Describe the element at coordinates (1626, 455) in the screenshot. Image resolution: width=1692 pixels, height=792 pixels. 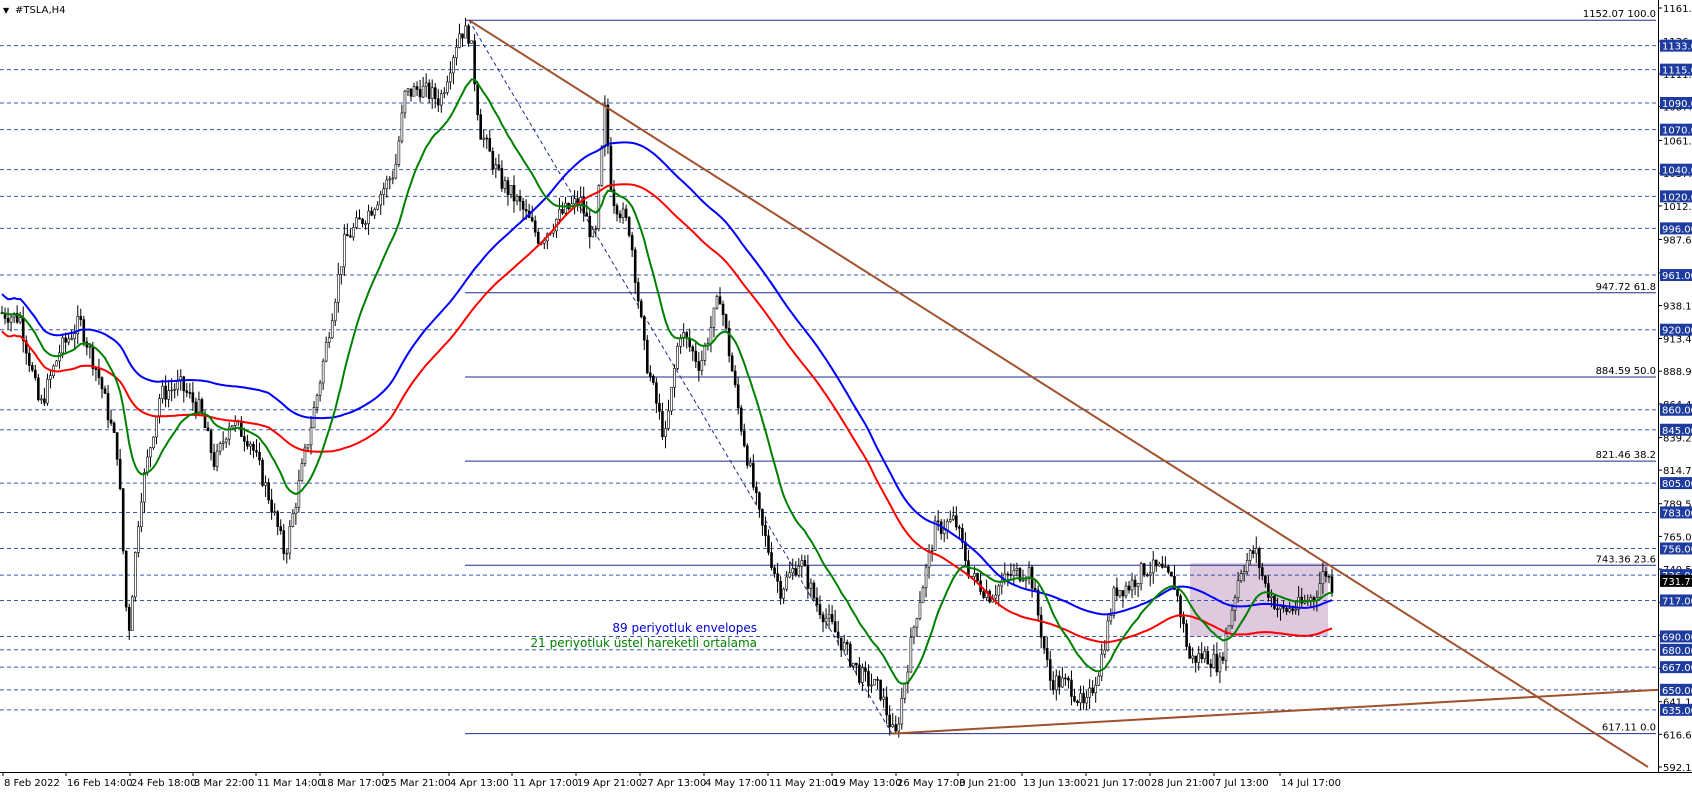
I see `fibo-label: 821.46 38.2` at that location.